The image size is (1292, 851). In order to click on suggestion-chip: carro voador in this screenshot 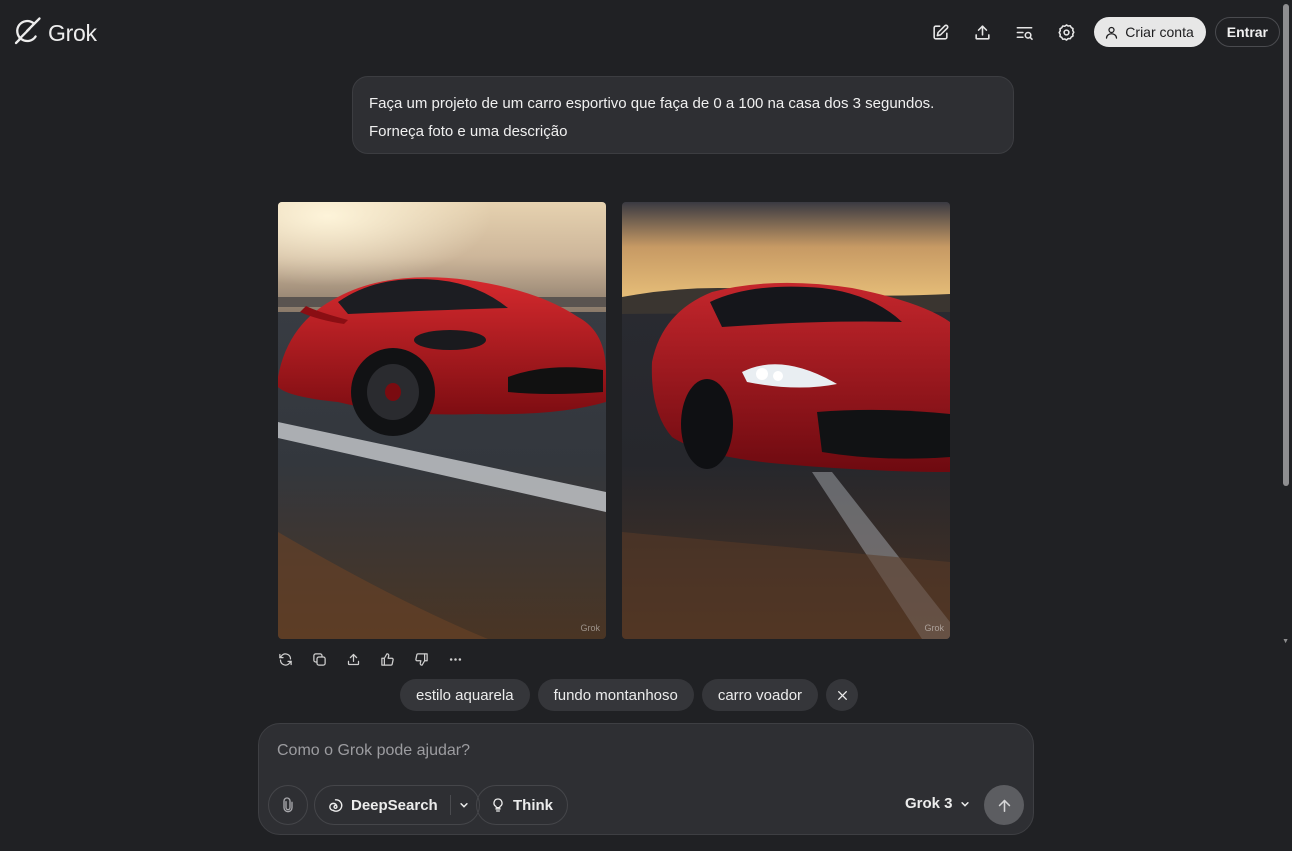, I will do `click(760, 695)`.